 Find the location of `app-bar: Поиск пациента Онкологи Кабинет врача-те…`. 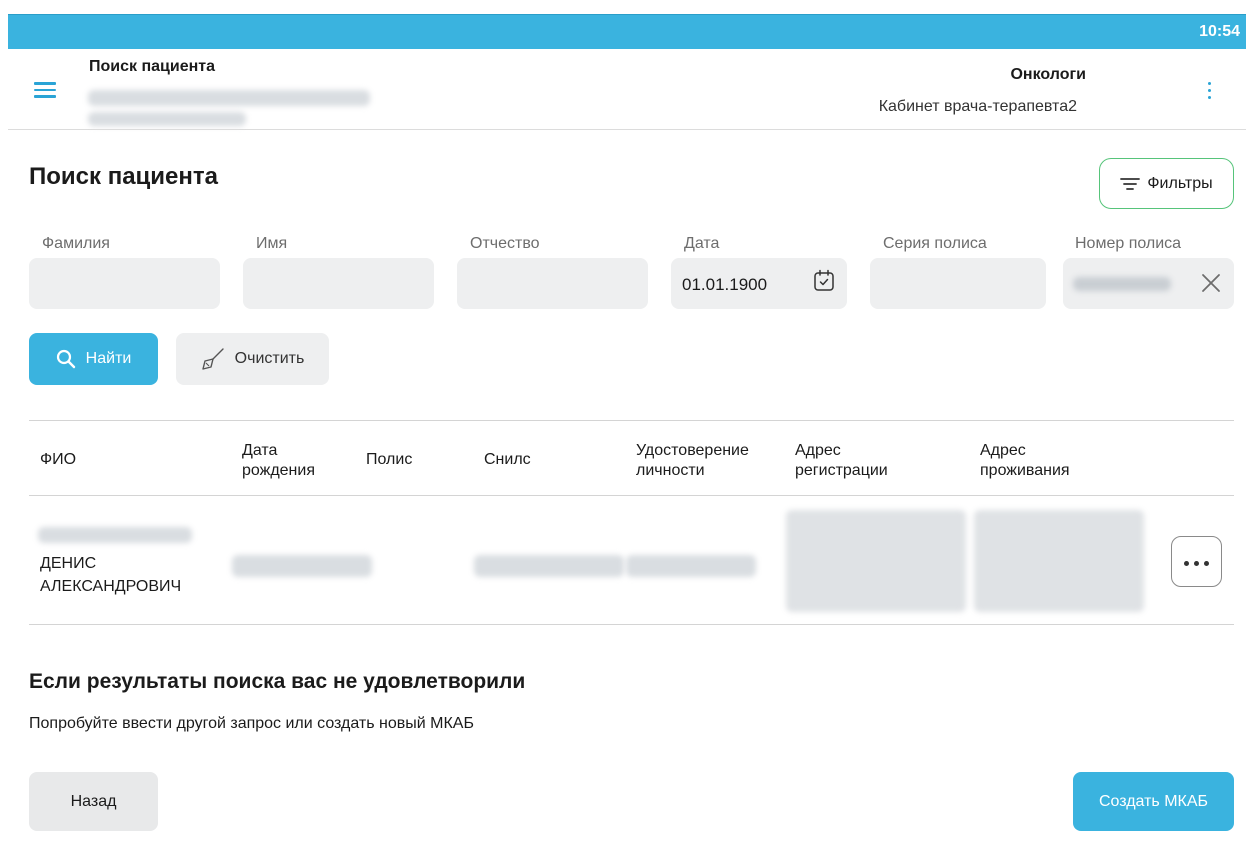

app-bar: Поиск пациента Онкологи Кабинет врача-те… is located at coordinates (627, 90).